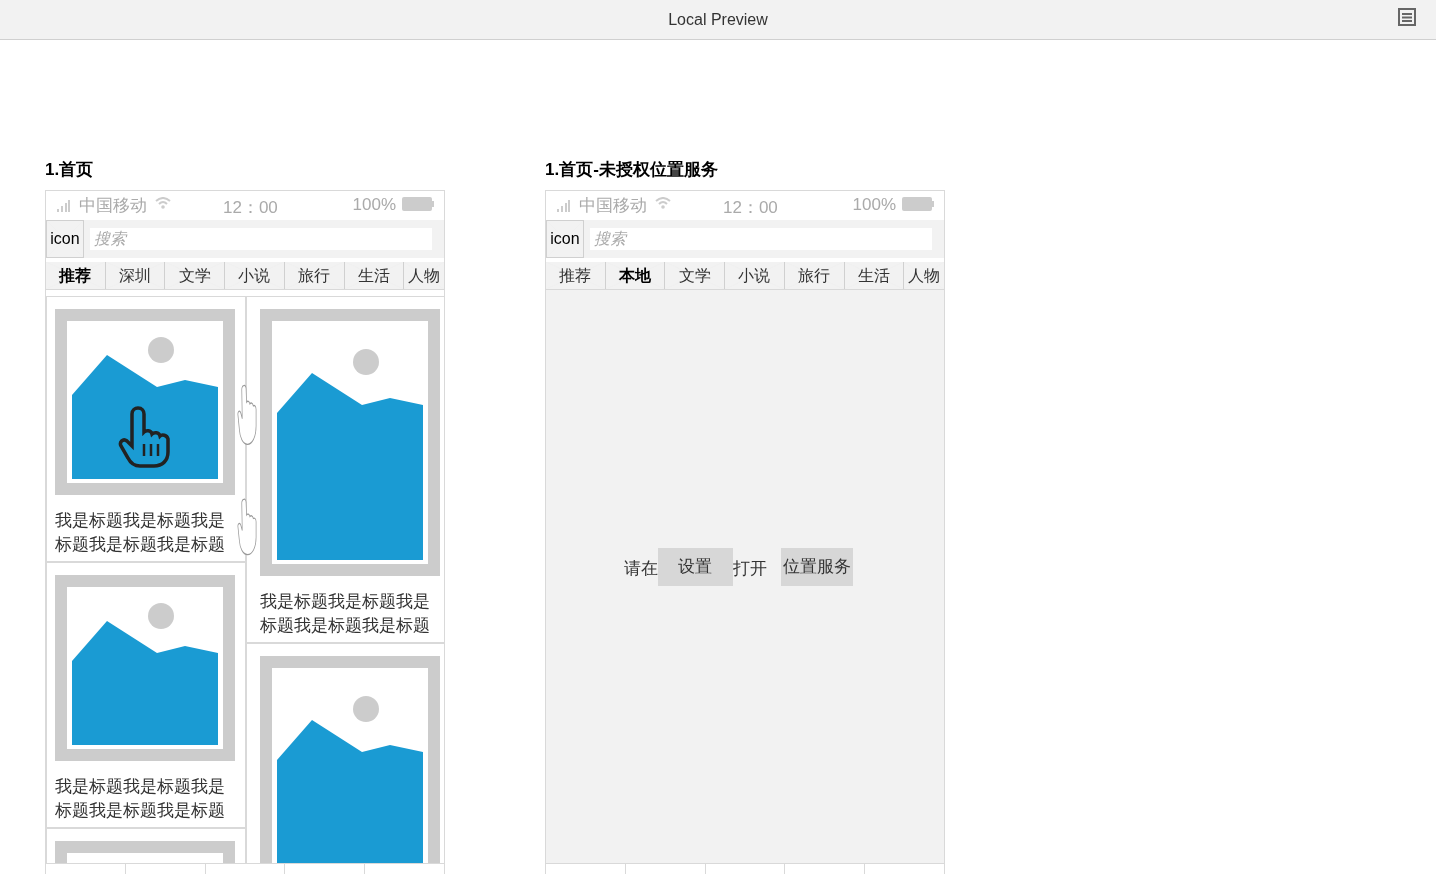 This screenshot has height=874, width=1436. I want to click on tab: 本地, so click(635, 275).